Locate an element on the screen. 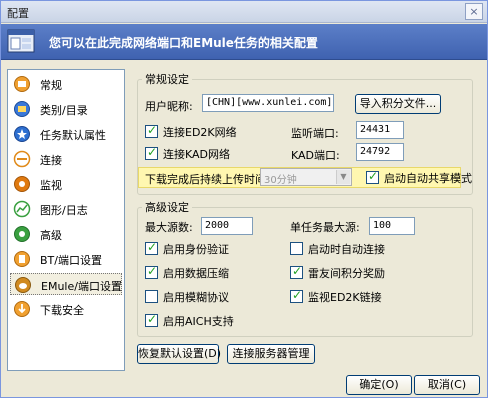 This screenshot has height=398, width=488. settings-window-icon is located at coordinates (21, 41).